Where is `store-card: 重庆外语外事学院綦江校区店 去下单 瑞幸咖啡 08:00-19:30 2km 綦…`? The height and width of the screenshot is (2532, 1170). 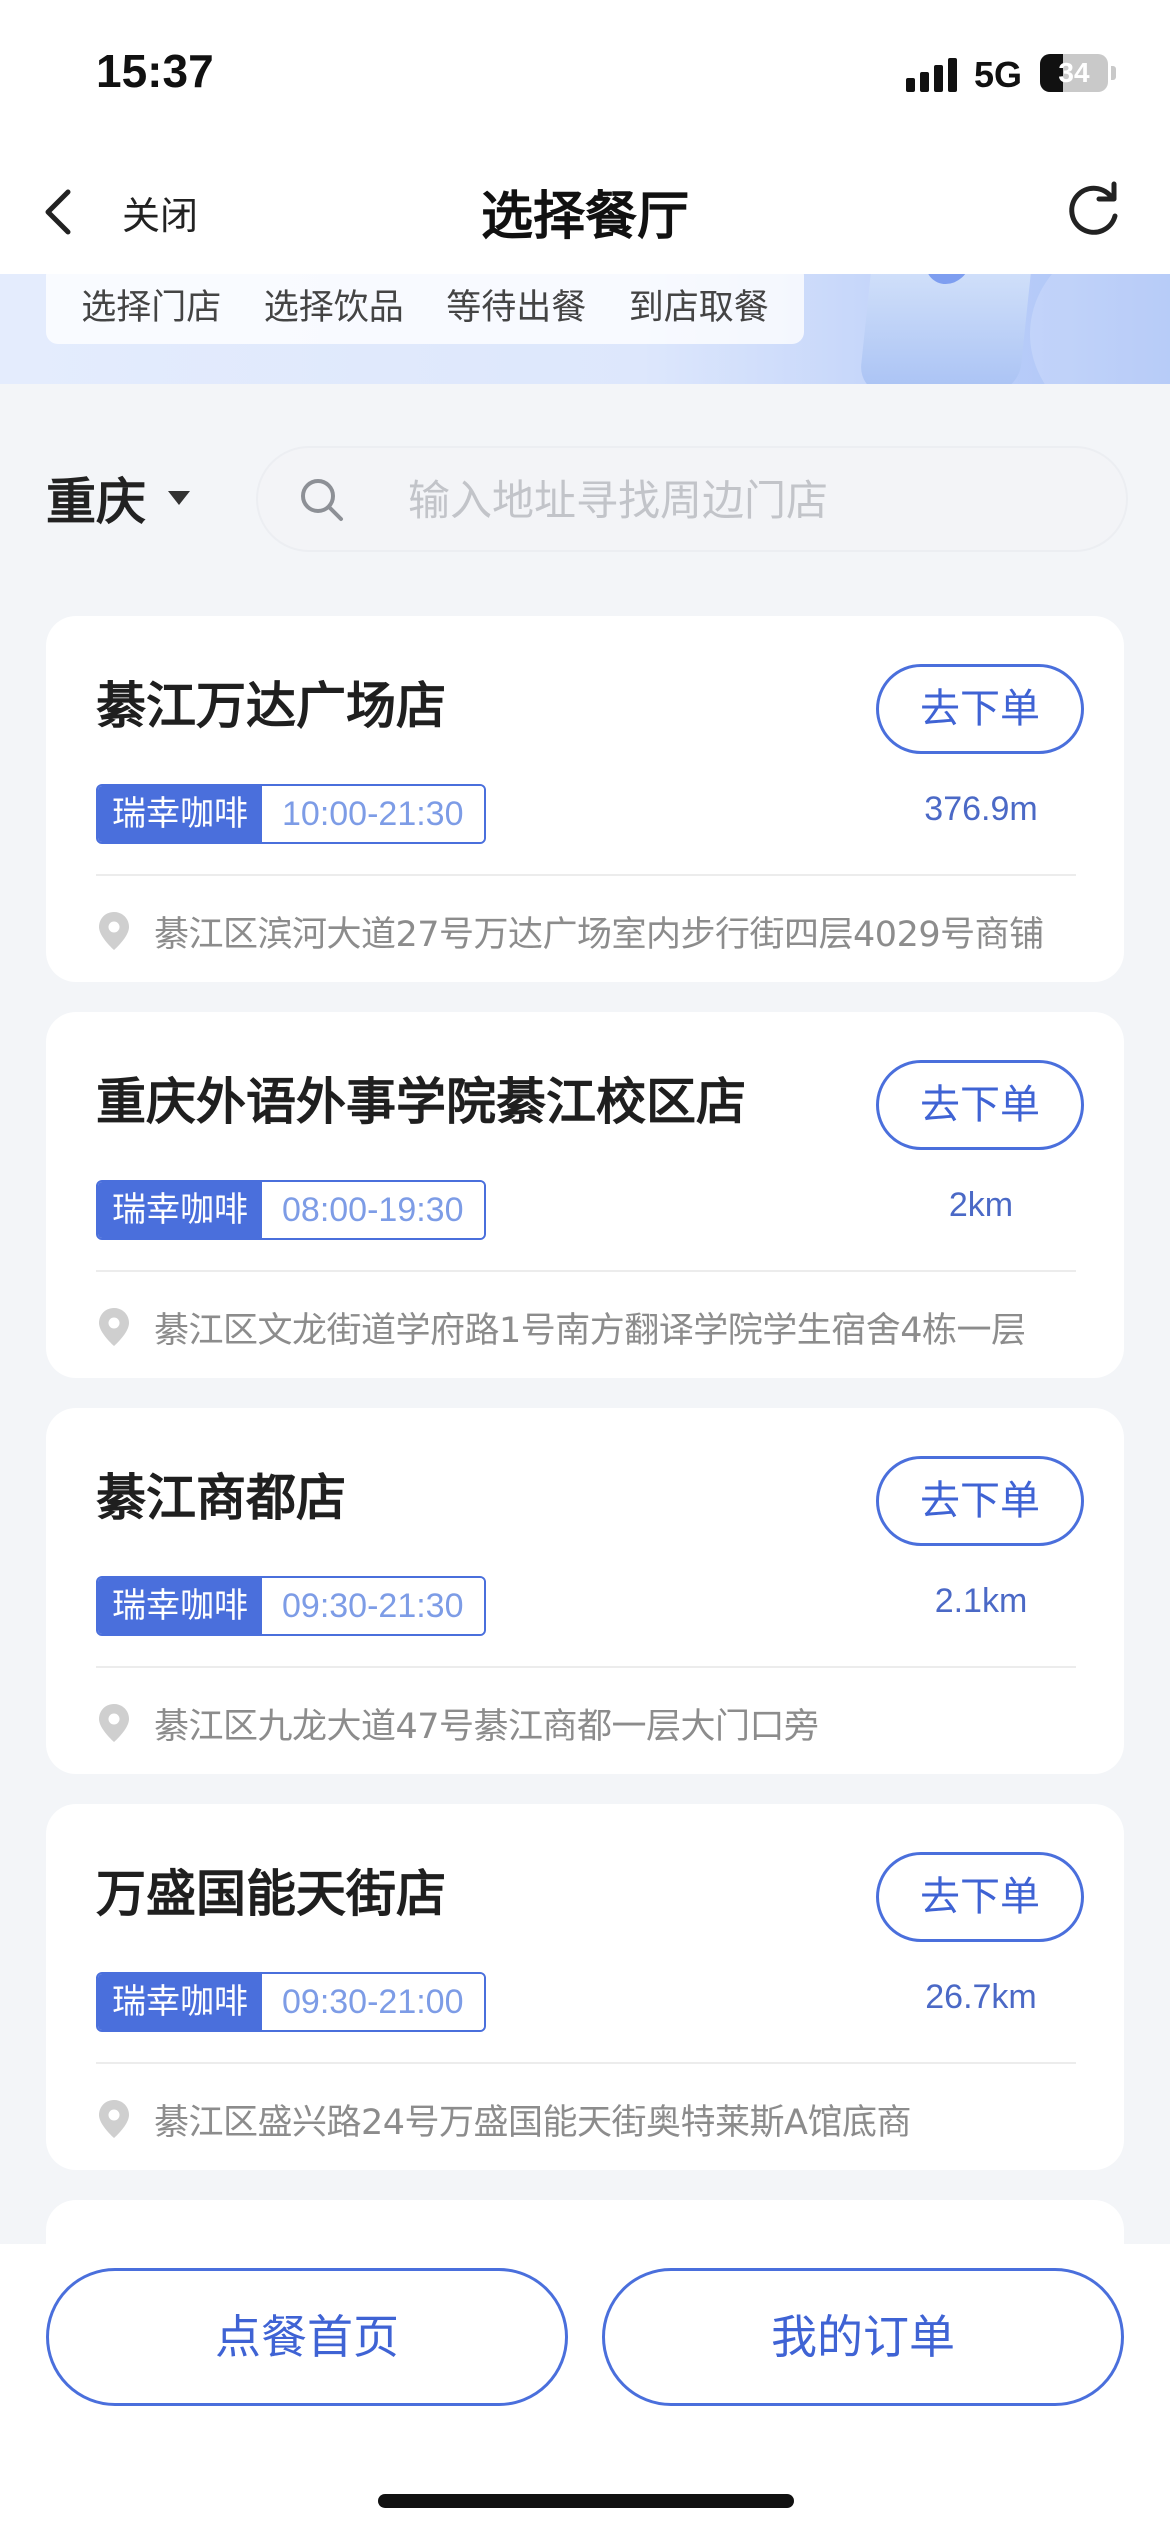 store-card: 重庆外语外事学院綦江校区店 去下单 瑞幸咖啡 08:00-19:30 2km 綦… is located at coordinates (585, 1195).